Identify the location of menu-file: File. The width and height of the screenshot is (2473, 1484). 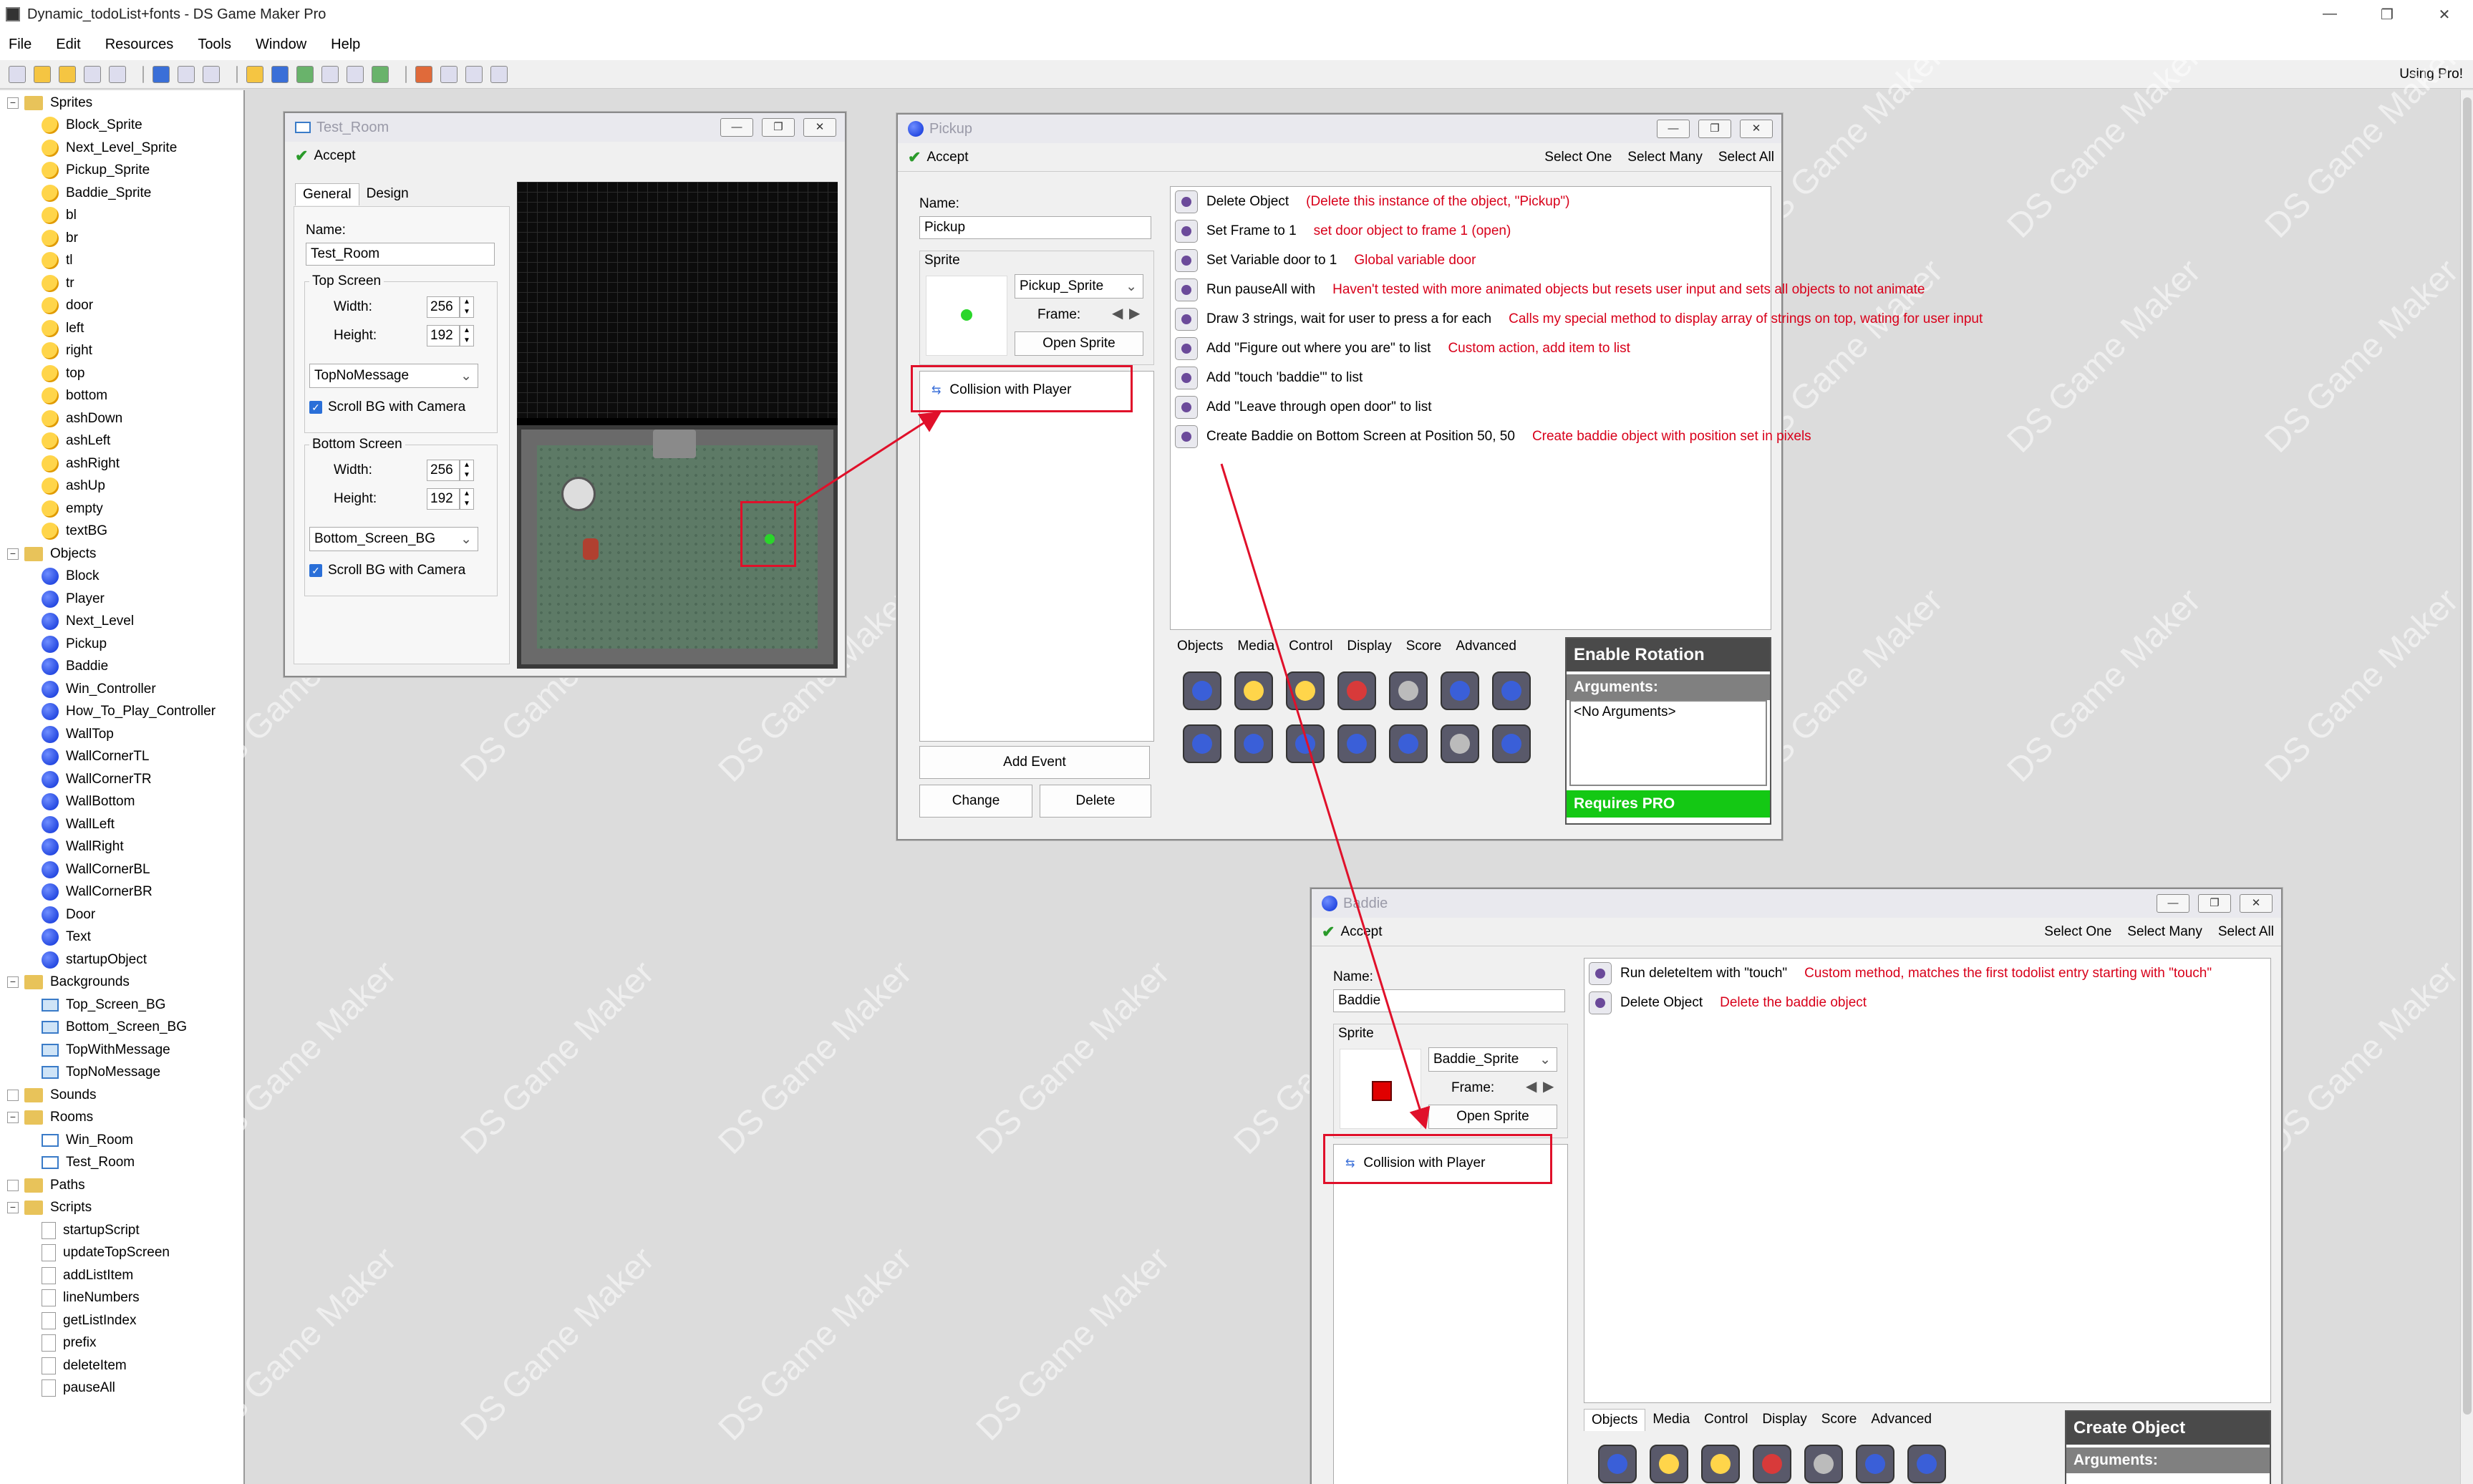
(20, 45).